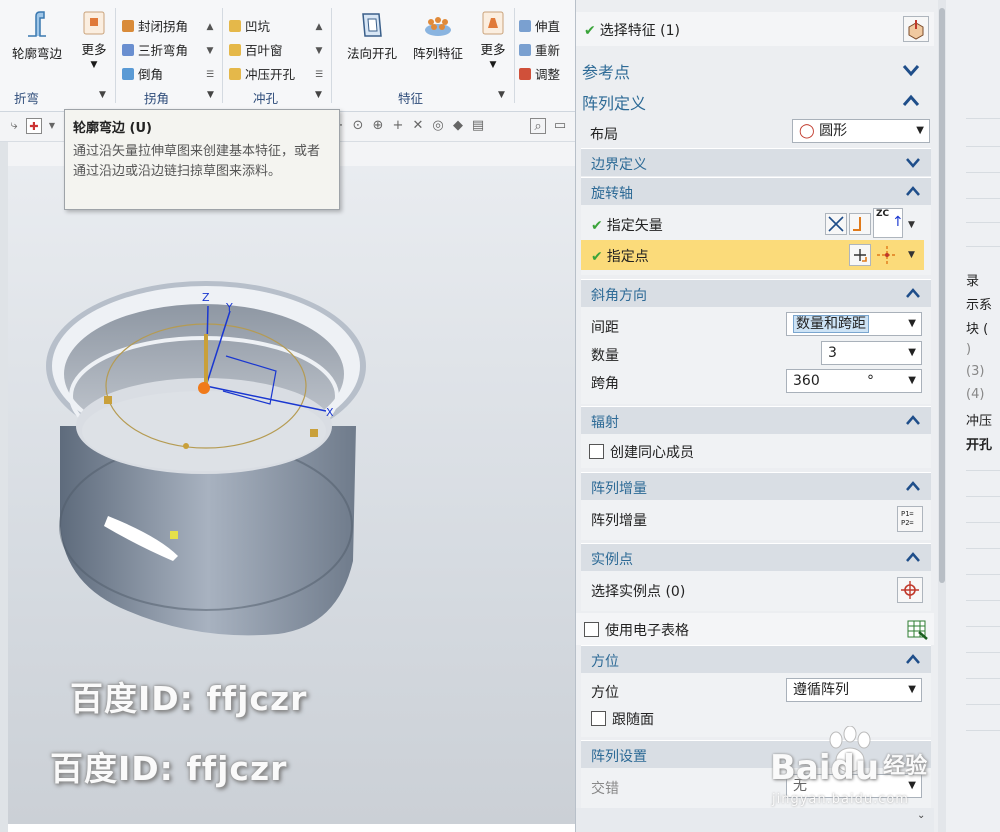 This screenshot has height=832, width=1000. Describe the element at coordinates (641, 452) in the screenshot. I see `create-concentric-checkbox: 创建同心成员` at that location.